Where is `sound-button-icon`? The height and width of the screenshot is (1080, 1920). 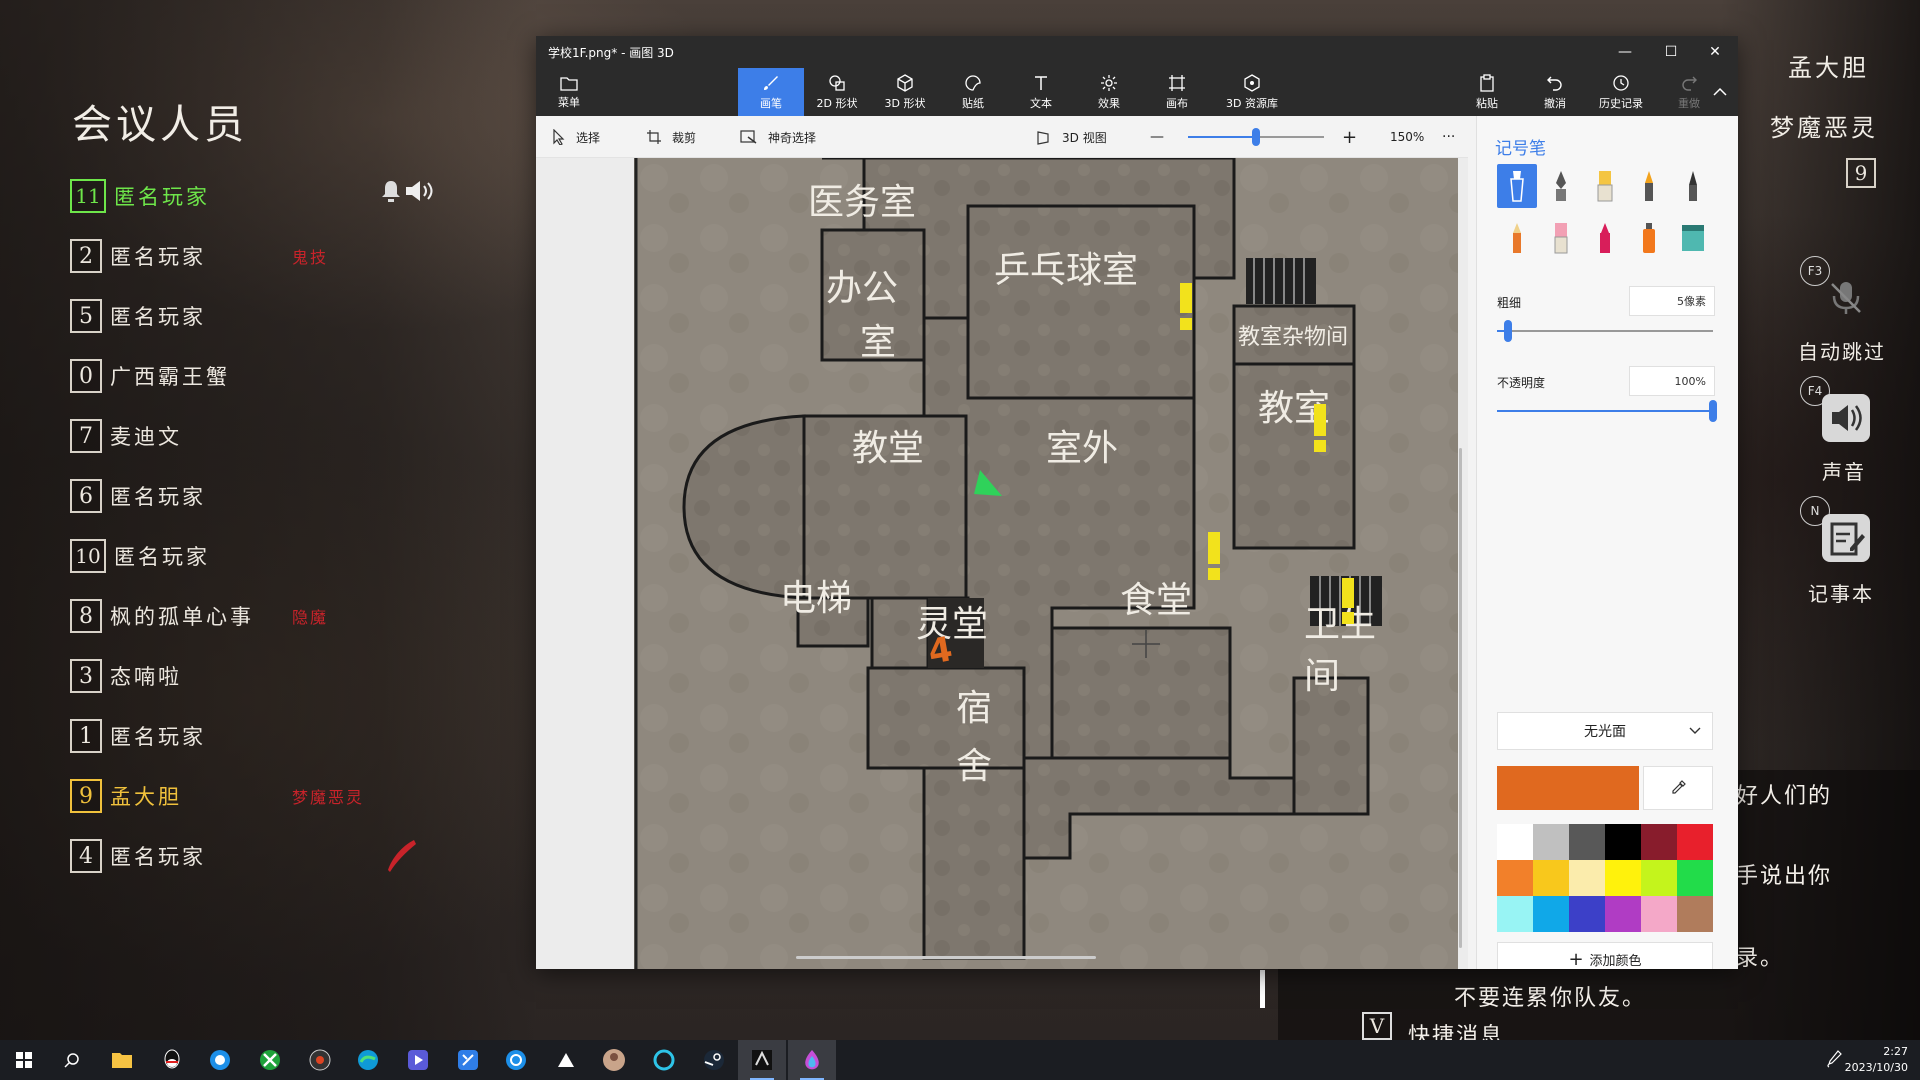 sound-button-icon is located at coordinates (1846, 420).